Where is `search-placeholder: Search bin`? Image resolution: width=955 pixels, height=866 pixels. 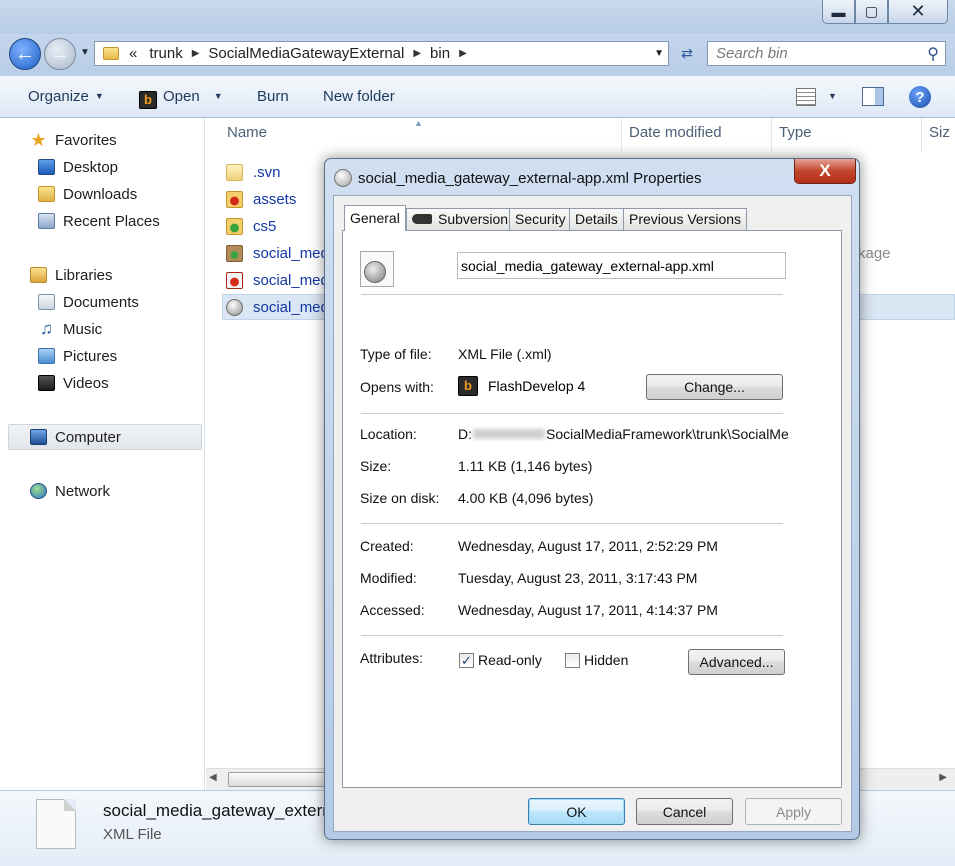
search-placeholder: Search bin is located at coordinates (752, 53).